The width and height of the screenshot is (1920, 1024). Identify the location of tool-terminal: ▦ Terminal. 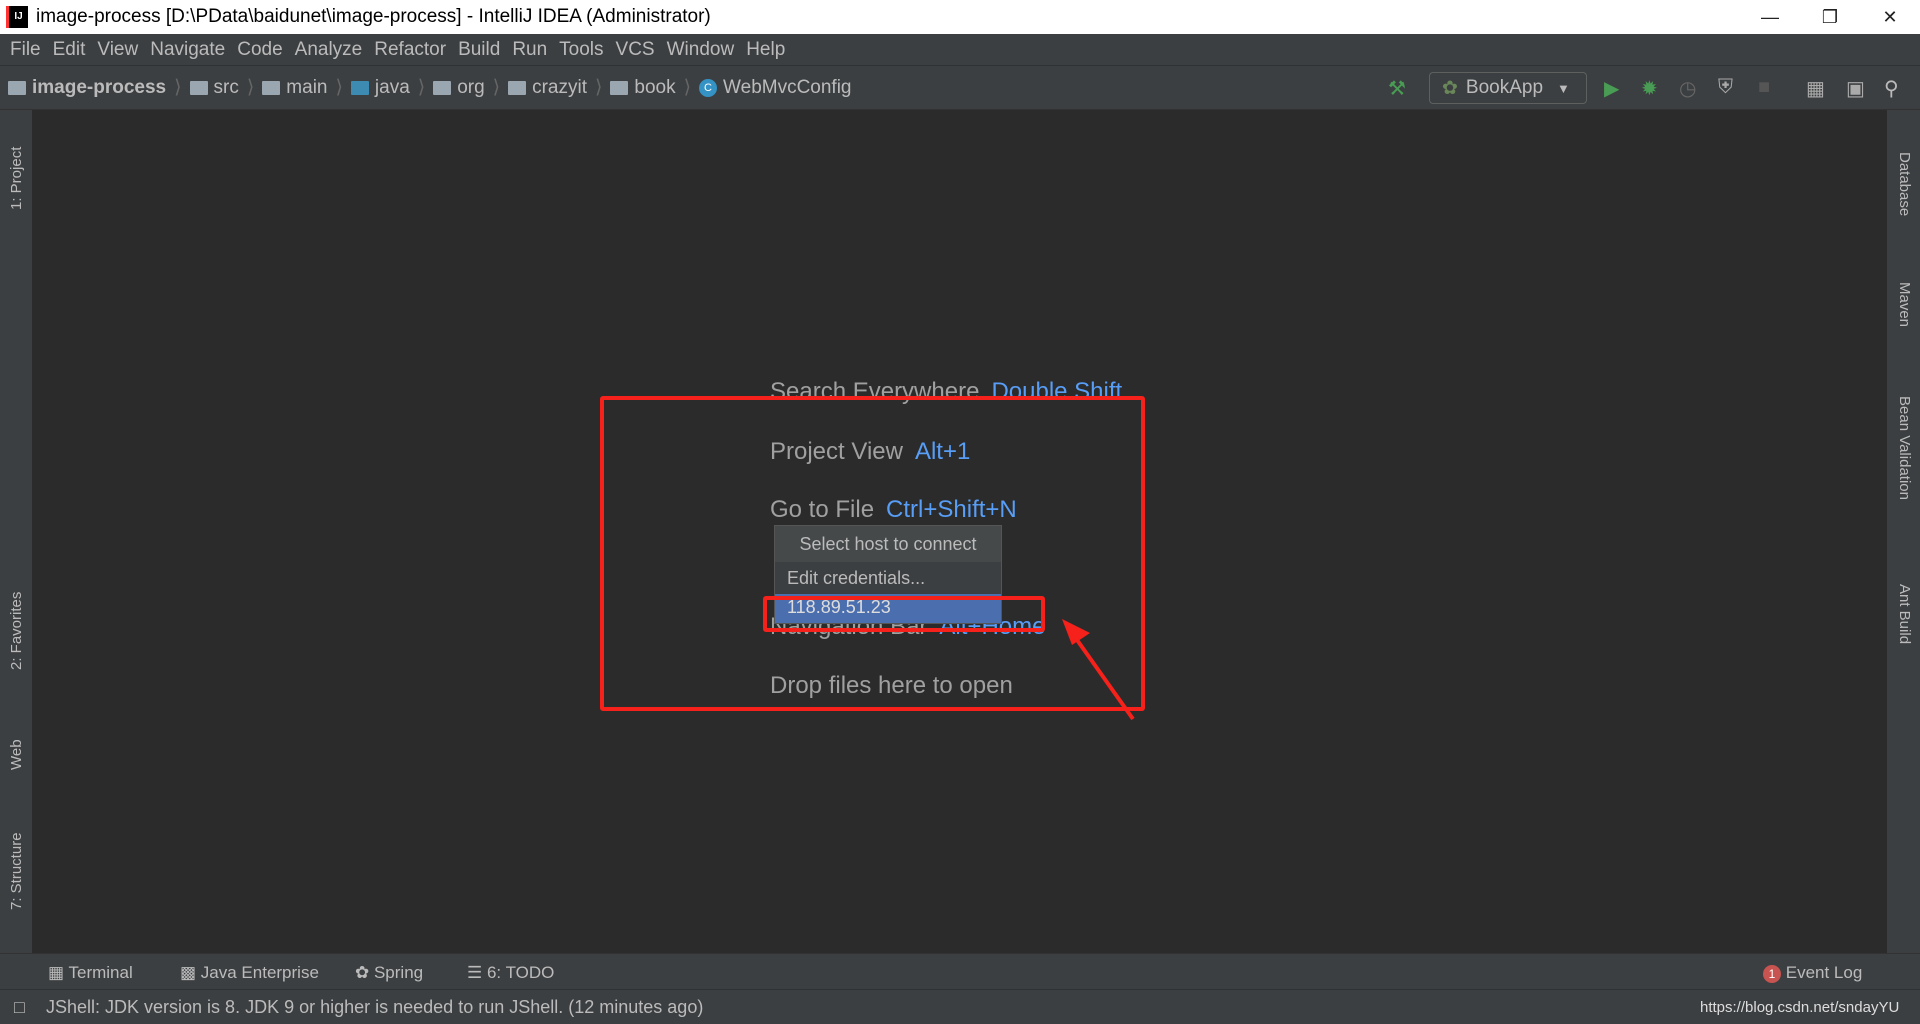
(90, 973).